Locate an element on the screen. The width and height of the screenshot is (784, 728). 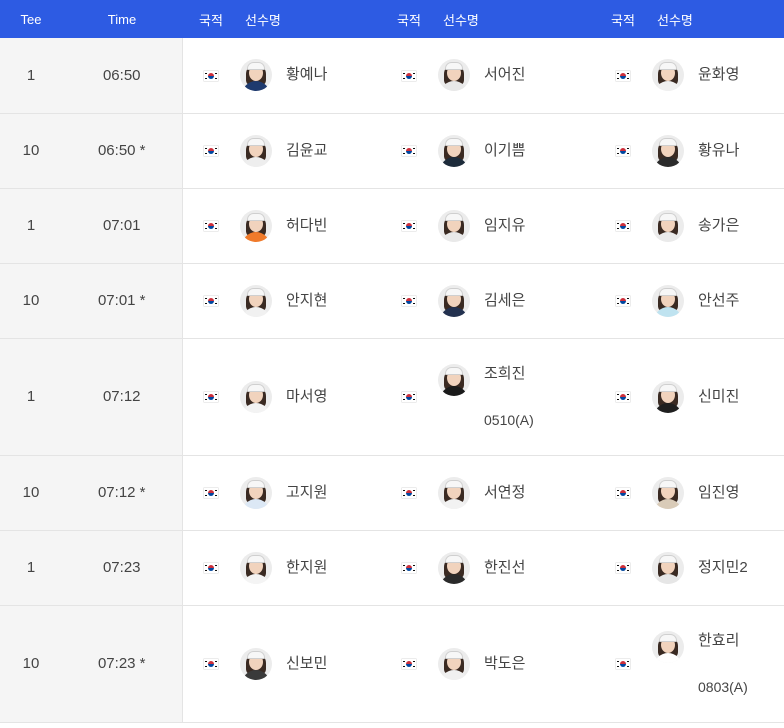
header-player: 선수명 is located at coordinates (718, 19).